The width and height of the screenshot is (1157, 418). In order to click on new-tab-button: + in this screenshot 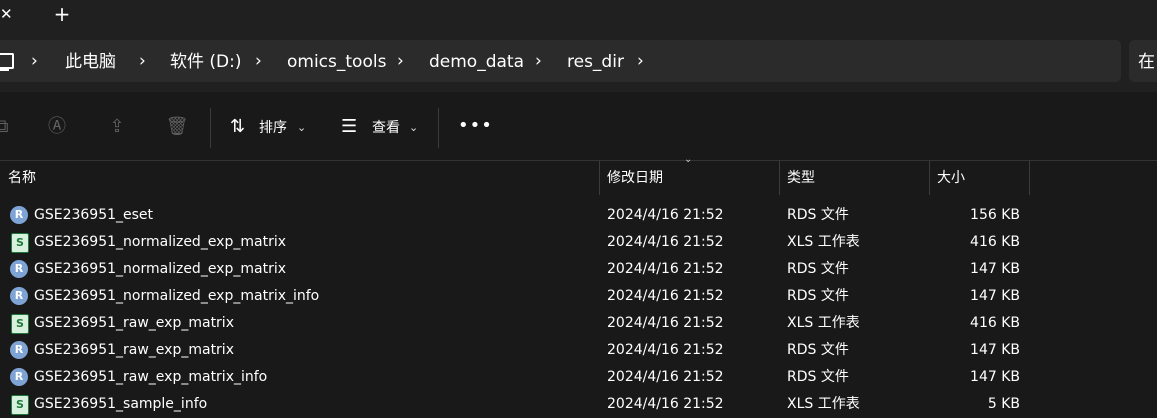, I will do `click(62, 14)`.